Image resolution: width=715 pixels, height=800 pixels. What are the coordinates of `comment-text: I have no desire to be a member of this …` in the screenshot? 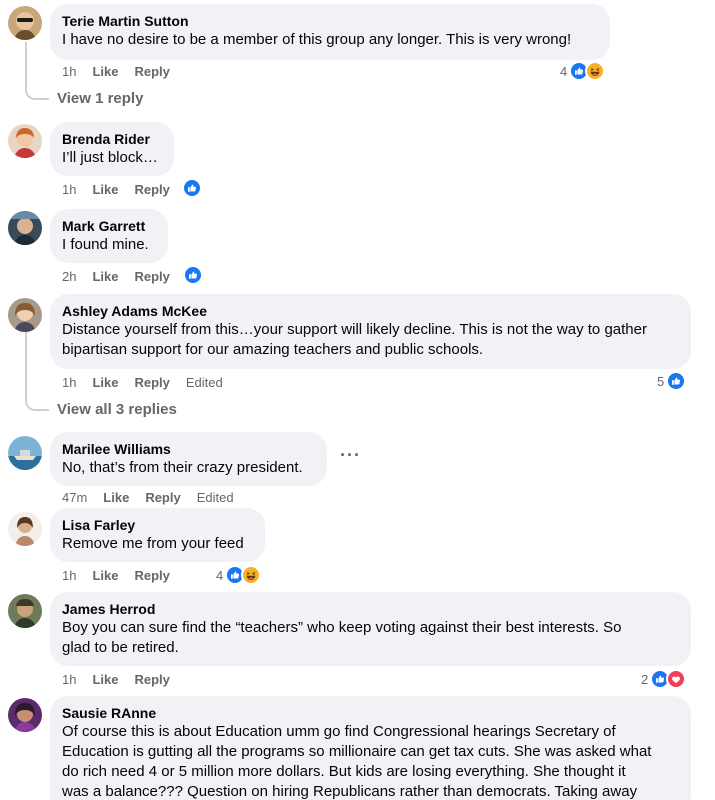 It's located at (317, 39).